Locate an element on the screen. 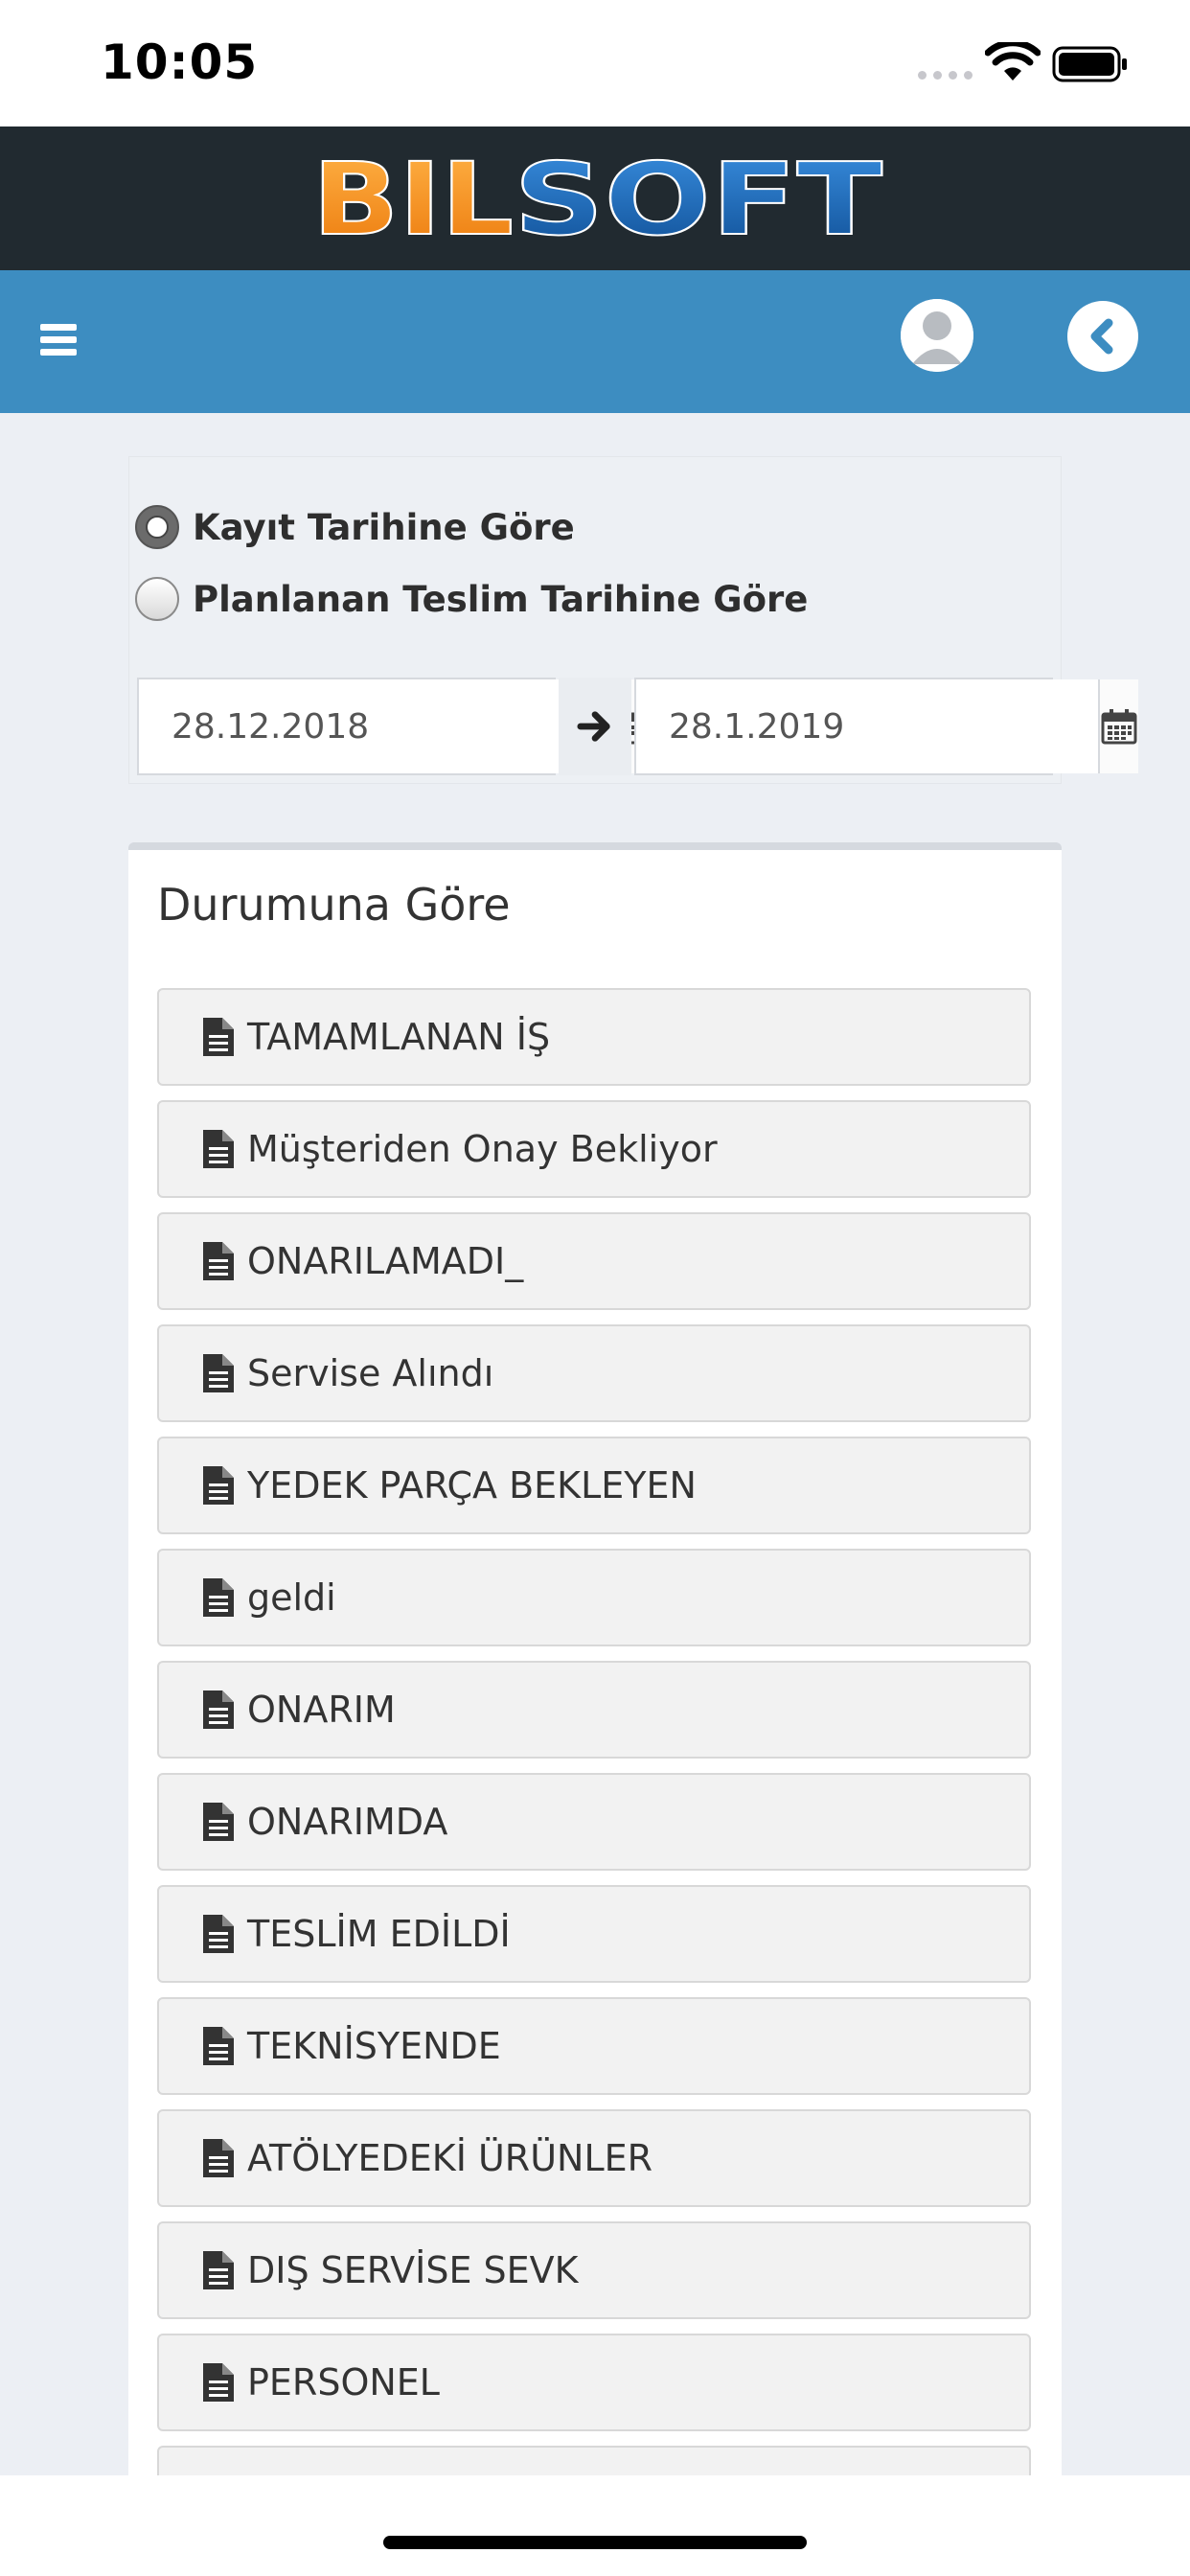 Image resolution: width=1190 pixels, height=2576 pixels. radio-unselected-indicator is located at coordinates (157, 599).